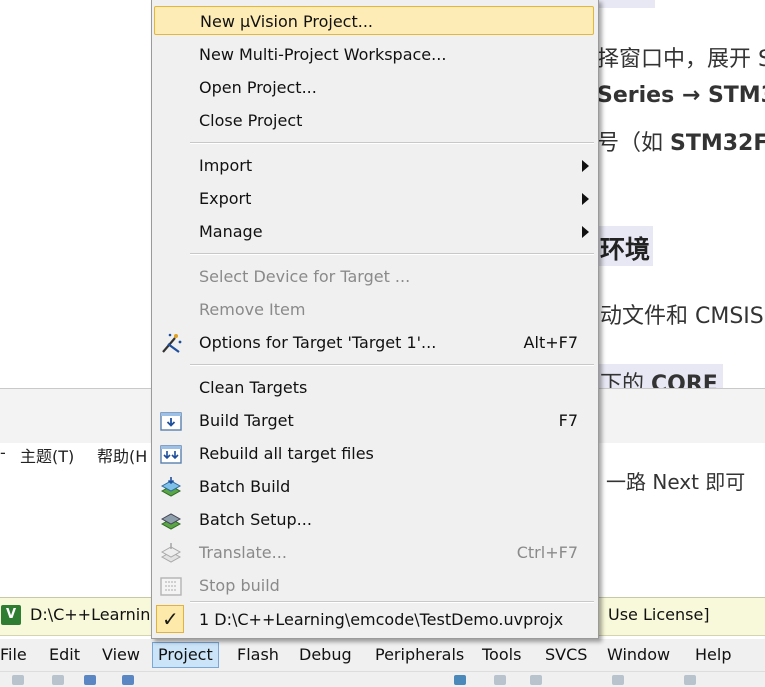 This screenshot has height=687, width=765. Describe the element at coordinates (713, 655) in the screenshot. I see `menu-help: Help` at that location.